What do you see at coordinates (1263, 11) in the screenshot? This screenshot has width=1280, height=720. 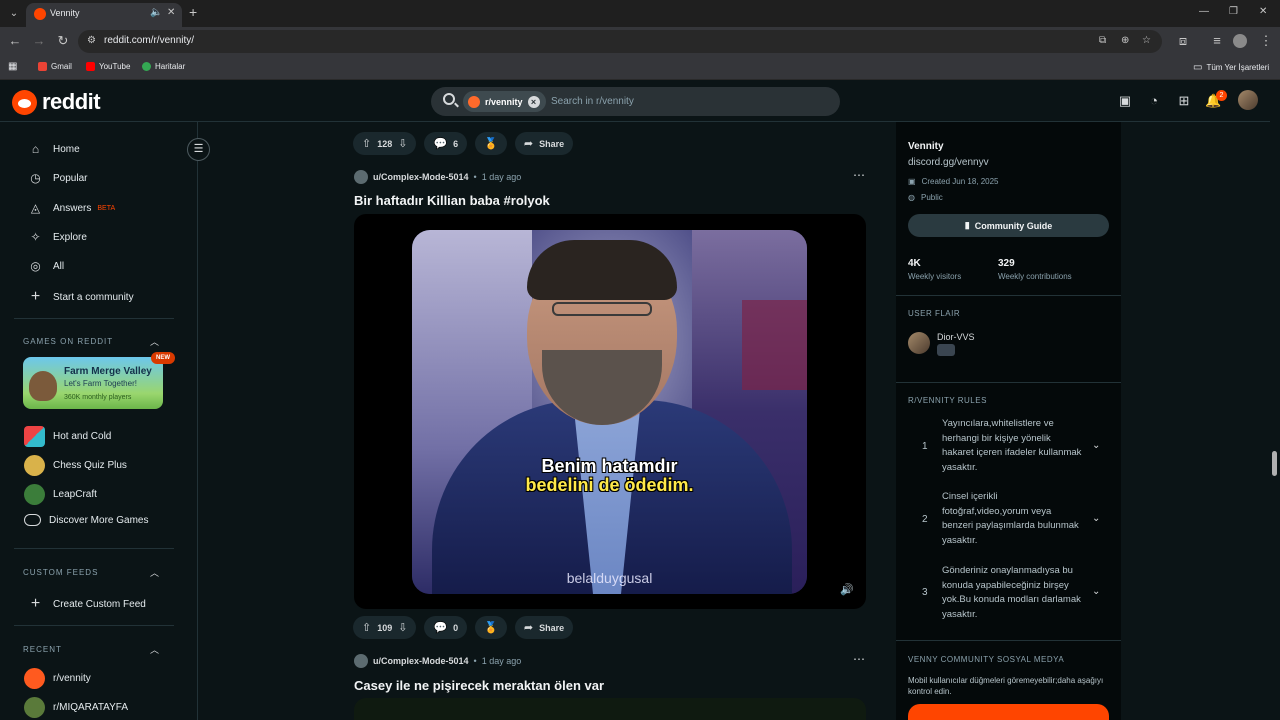 I see `close-window-icon: ✕` at bounding box center [1263, 11].